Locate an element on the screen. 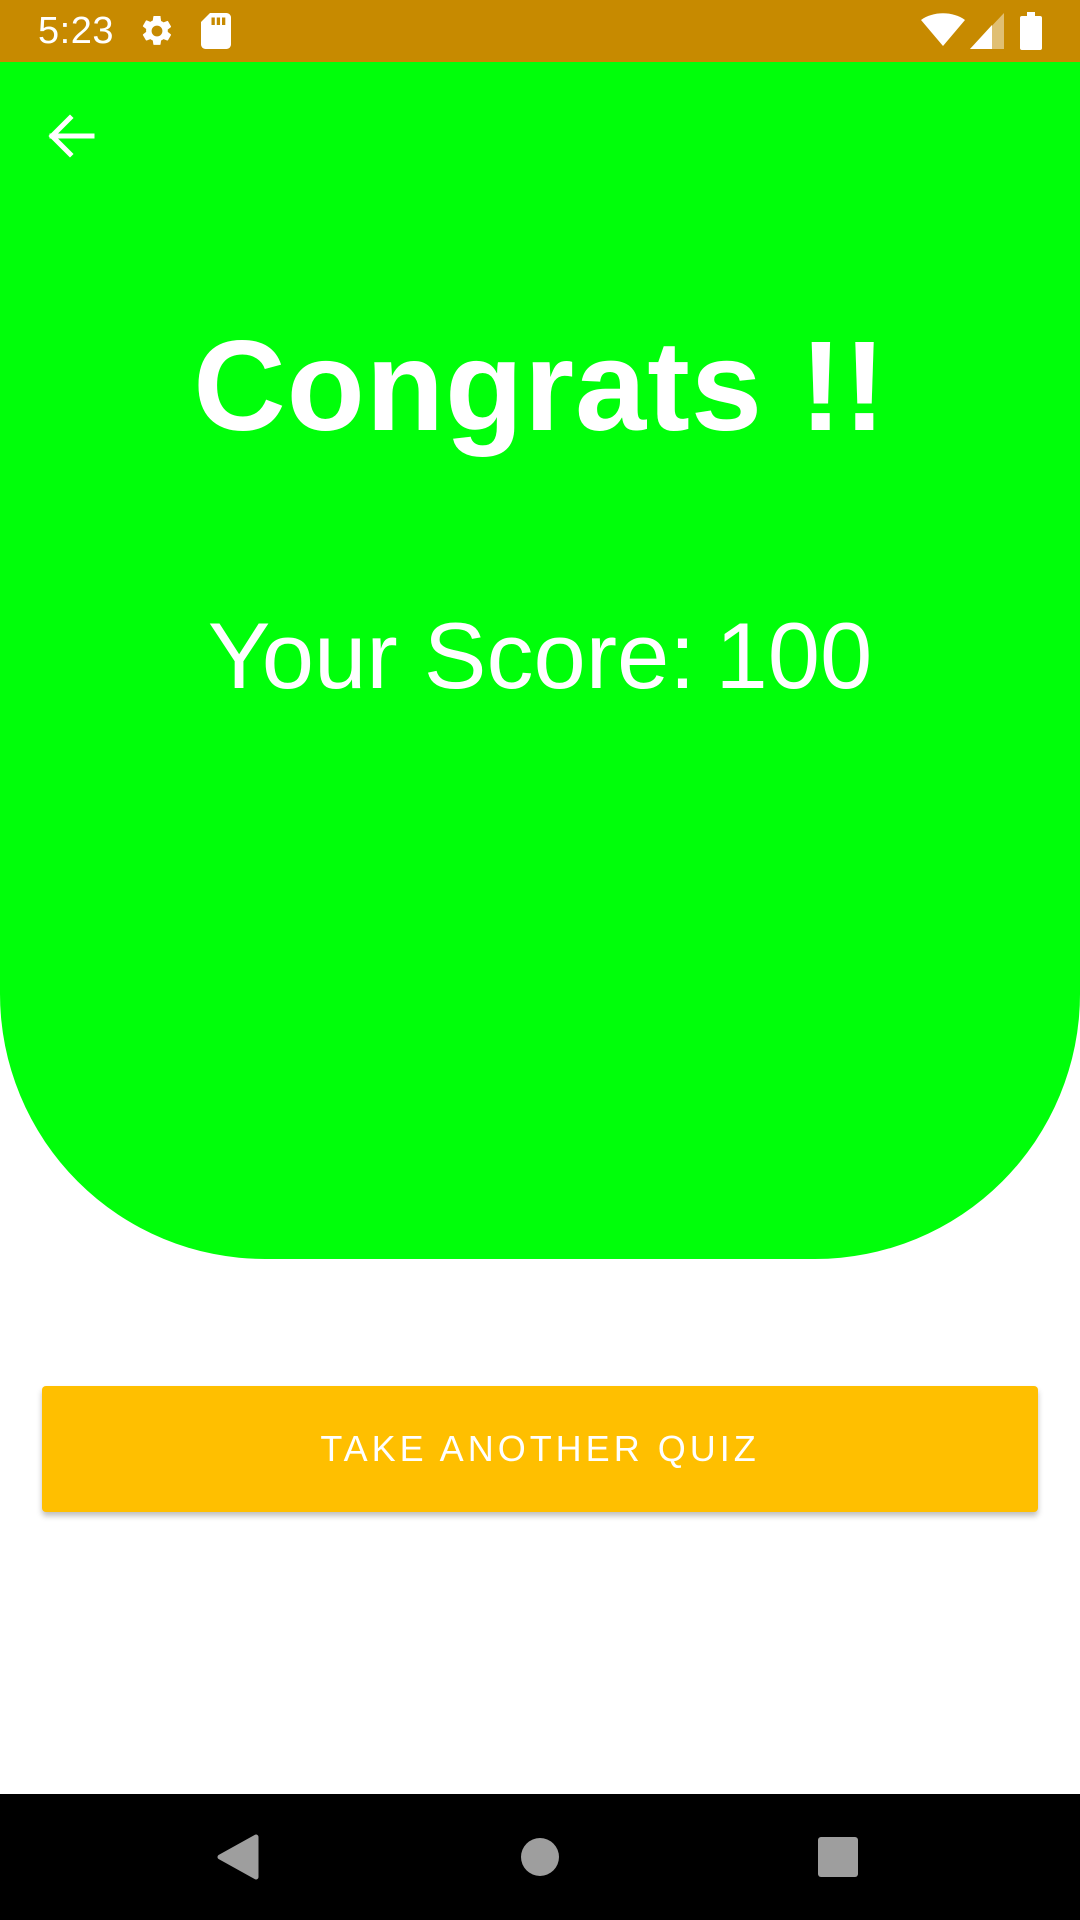 The height and width of the screenshot is (1920, 1080). nav-recents-button is located at coordinates (838, 1857).